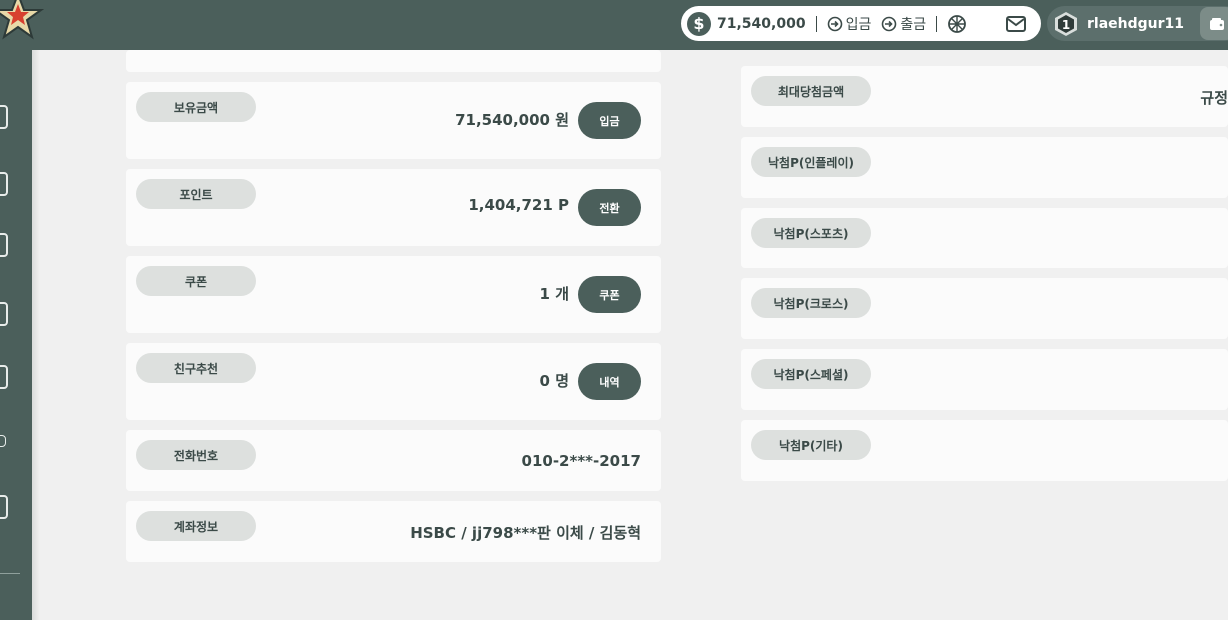 This screenshot has height=620, width=1228. What do you see at coordinates (811, 233) in the screenshot?
I see `card-label: 낙첨P(스포츠)` at bounding box center [811, 233].